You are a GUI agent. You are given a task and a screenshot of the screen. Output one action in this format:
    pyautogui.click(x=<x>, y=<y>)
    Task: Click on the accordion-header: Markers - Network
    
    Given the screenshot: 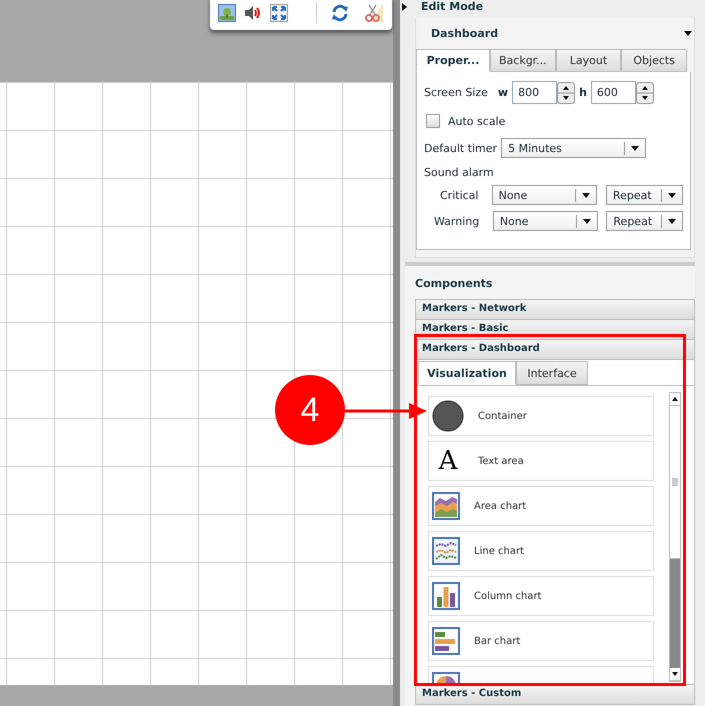 What is the action you would take?
    pyautogui.click(x=555, y=309)
    